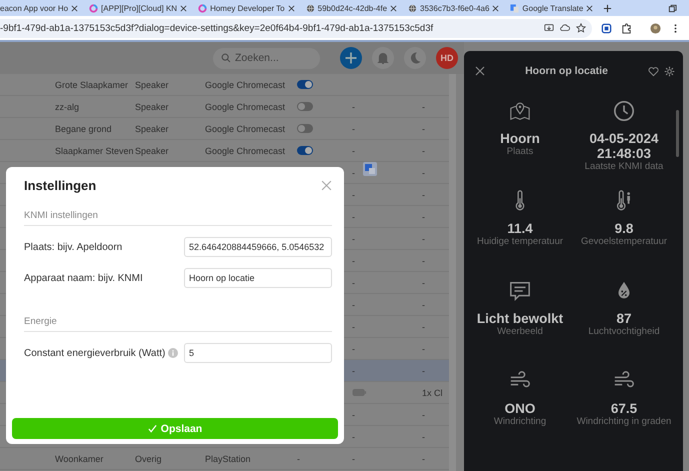 The image size is (689, 471). I want to click on browser-tab: eacon App voor Ho, so click(41, 8).